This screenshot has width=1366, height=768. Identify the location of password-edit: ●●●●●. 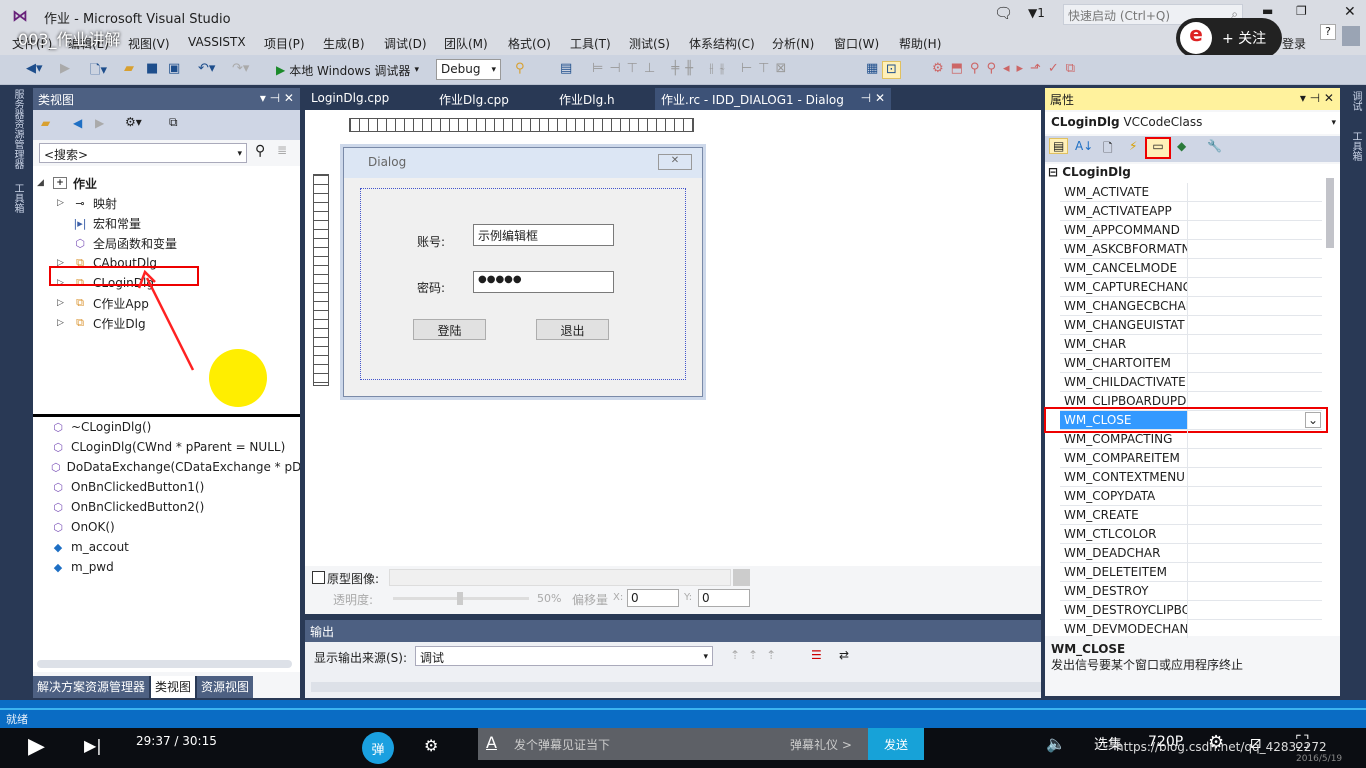
(543, 282).